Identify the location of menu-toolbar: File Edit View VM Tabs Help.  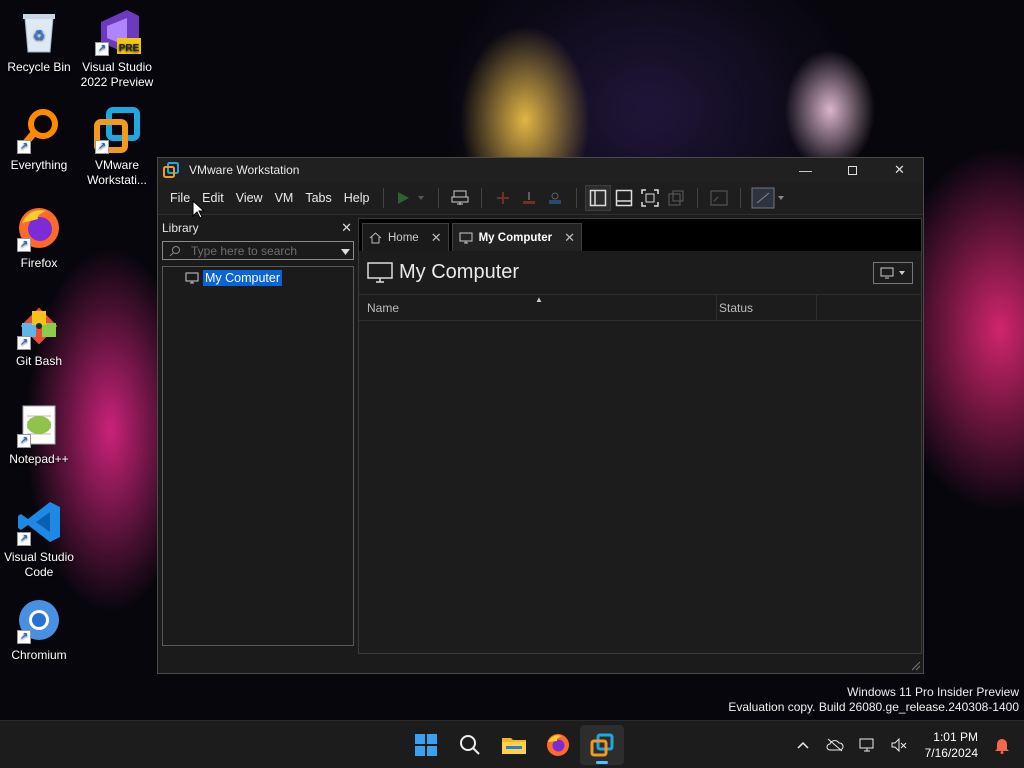
(540, 198).